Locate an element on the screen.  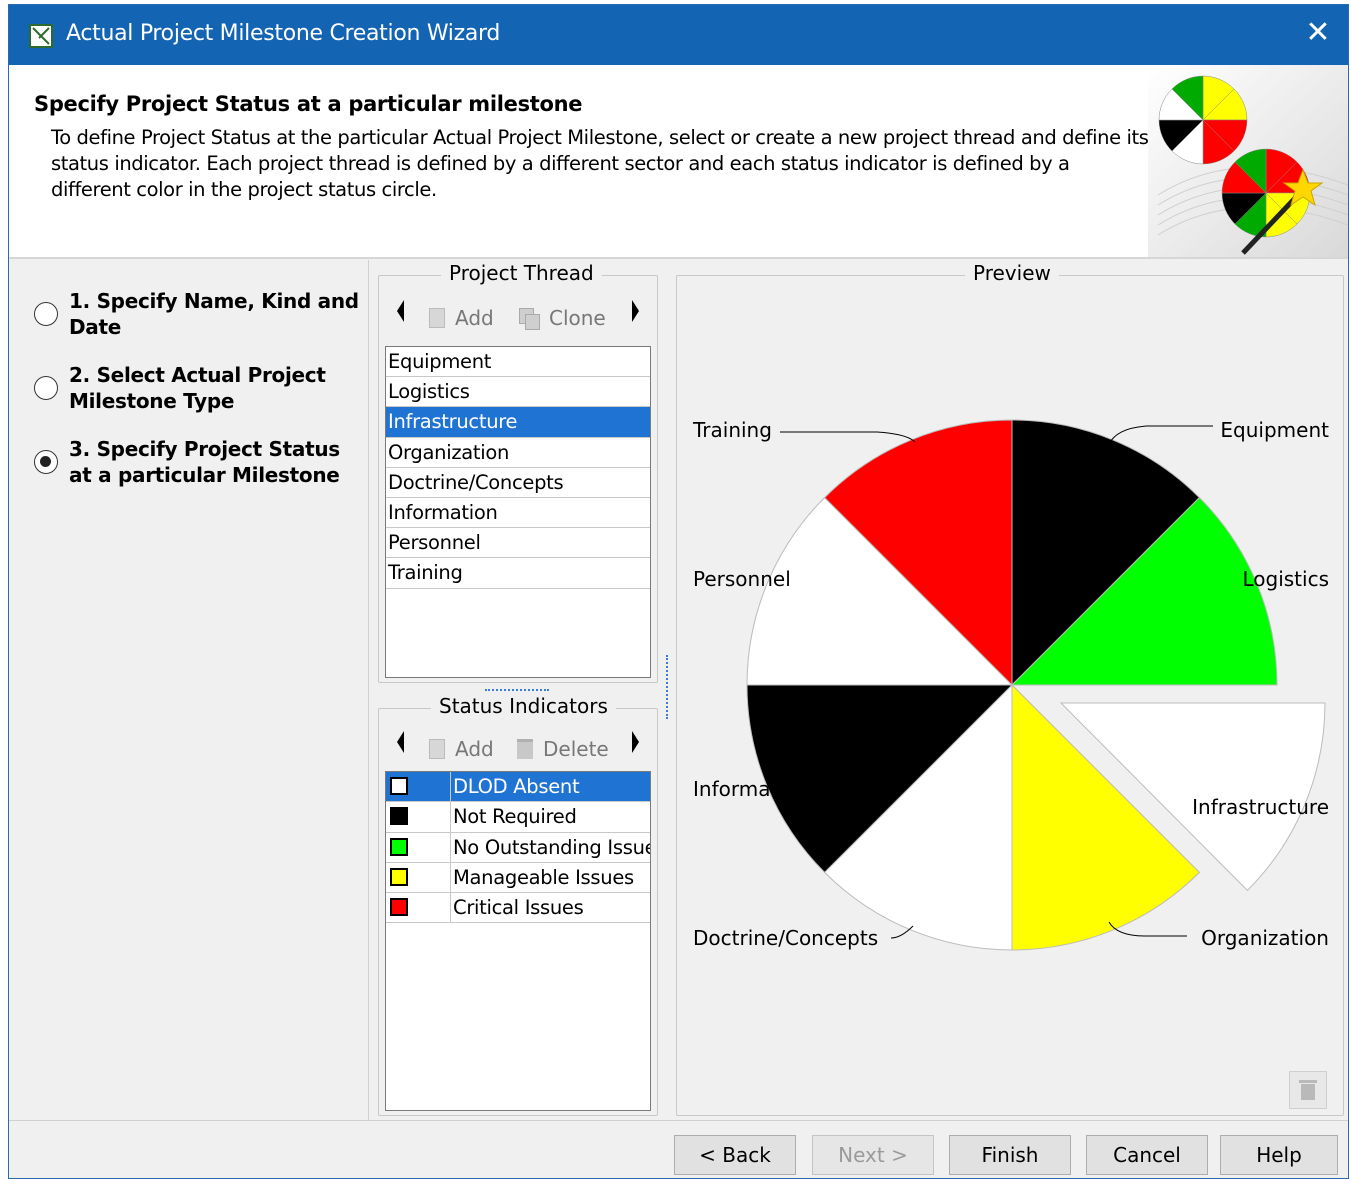
step-2-label: 2. Select Actual Project Milestone Type is located at coordinates (197, 388).